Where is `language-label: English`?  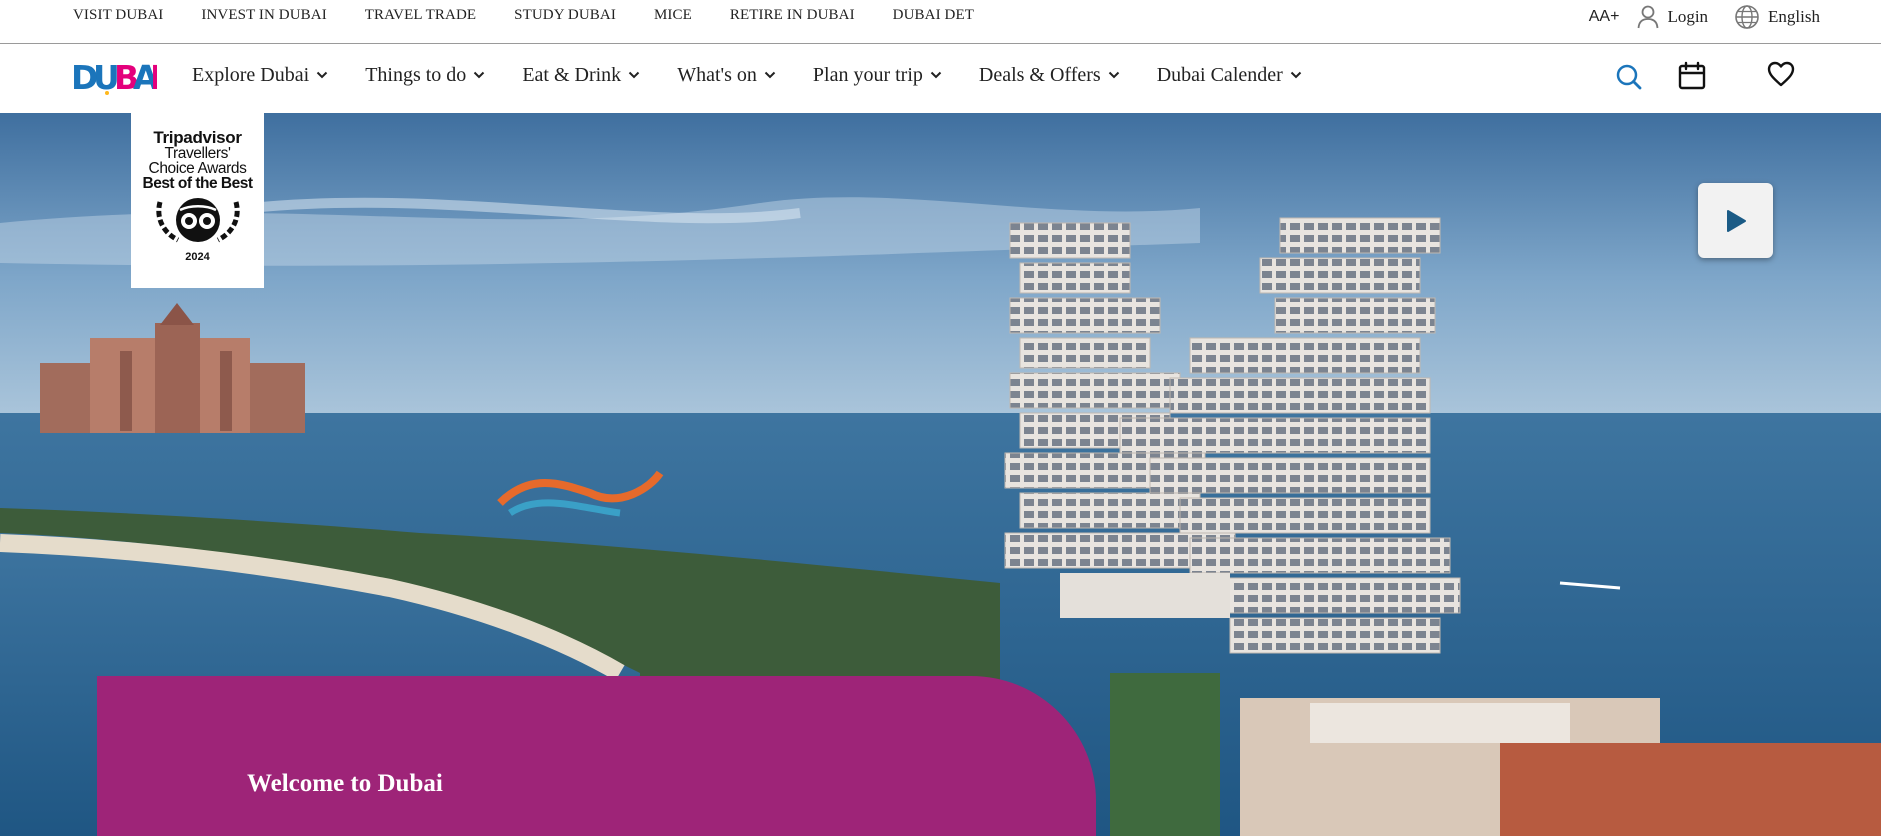
language-label: English is located at coordinates (1794, 16).